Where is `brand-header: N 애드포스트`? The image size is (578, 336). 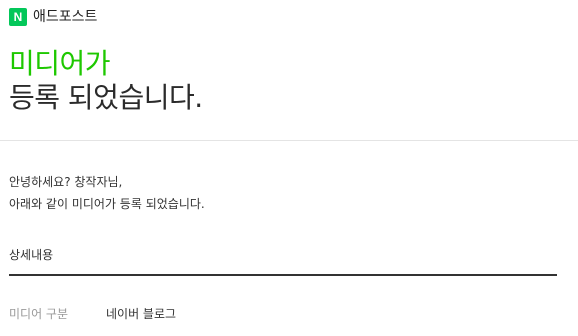 brand-header: N 애드포스트 is located at coordinates (53, 17).